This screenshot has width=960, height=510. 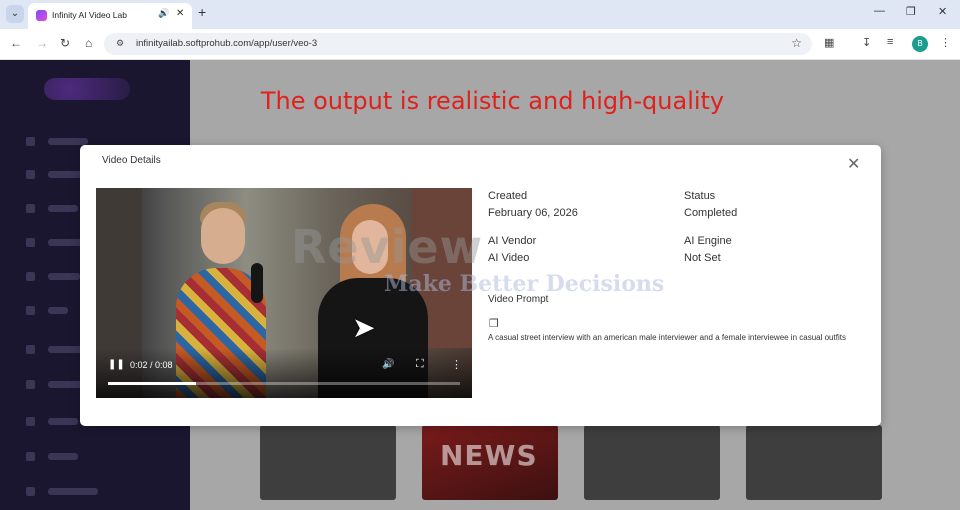 I want to click on modal-title: Video Details, so click(x=131, y=160).